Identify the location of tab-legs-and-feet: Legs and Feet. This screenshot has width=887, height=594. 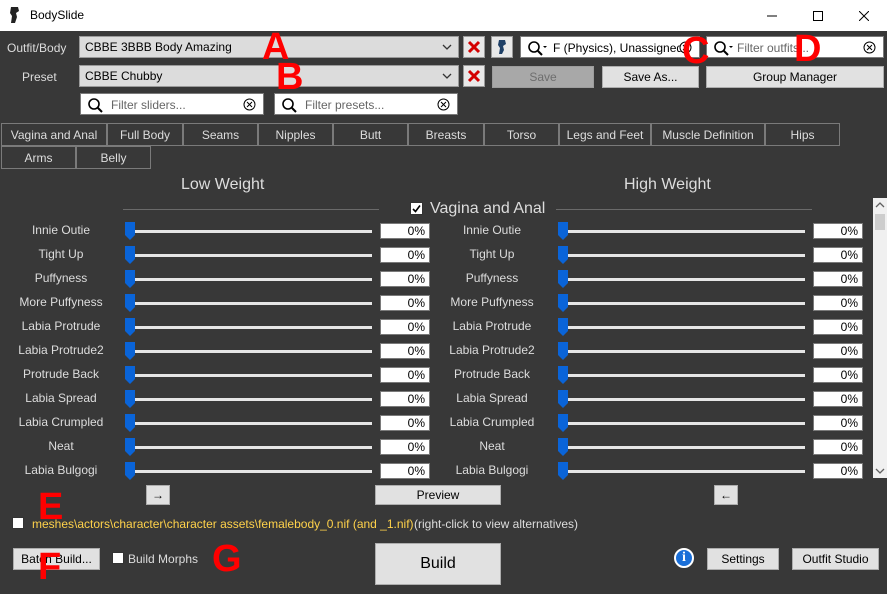
(605, 134).